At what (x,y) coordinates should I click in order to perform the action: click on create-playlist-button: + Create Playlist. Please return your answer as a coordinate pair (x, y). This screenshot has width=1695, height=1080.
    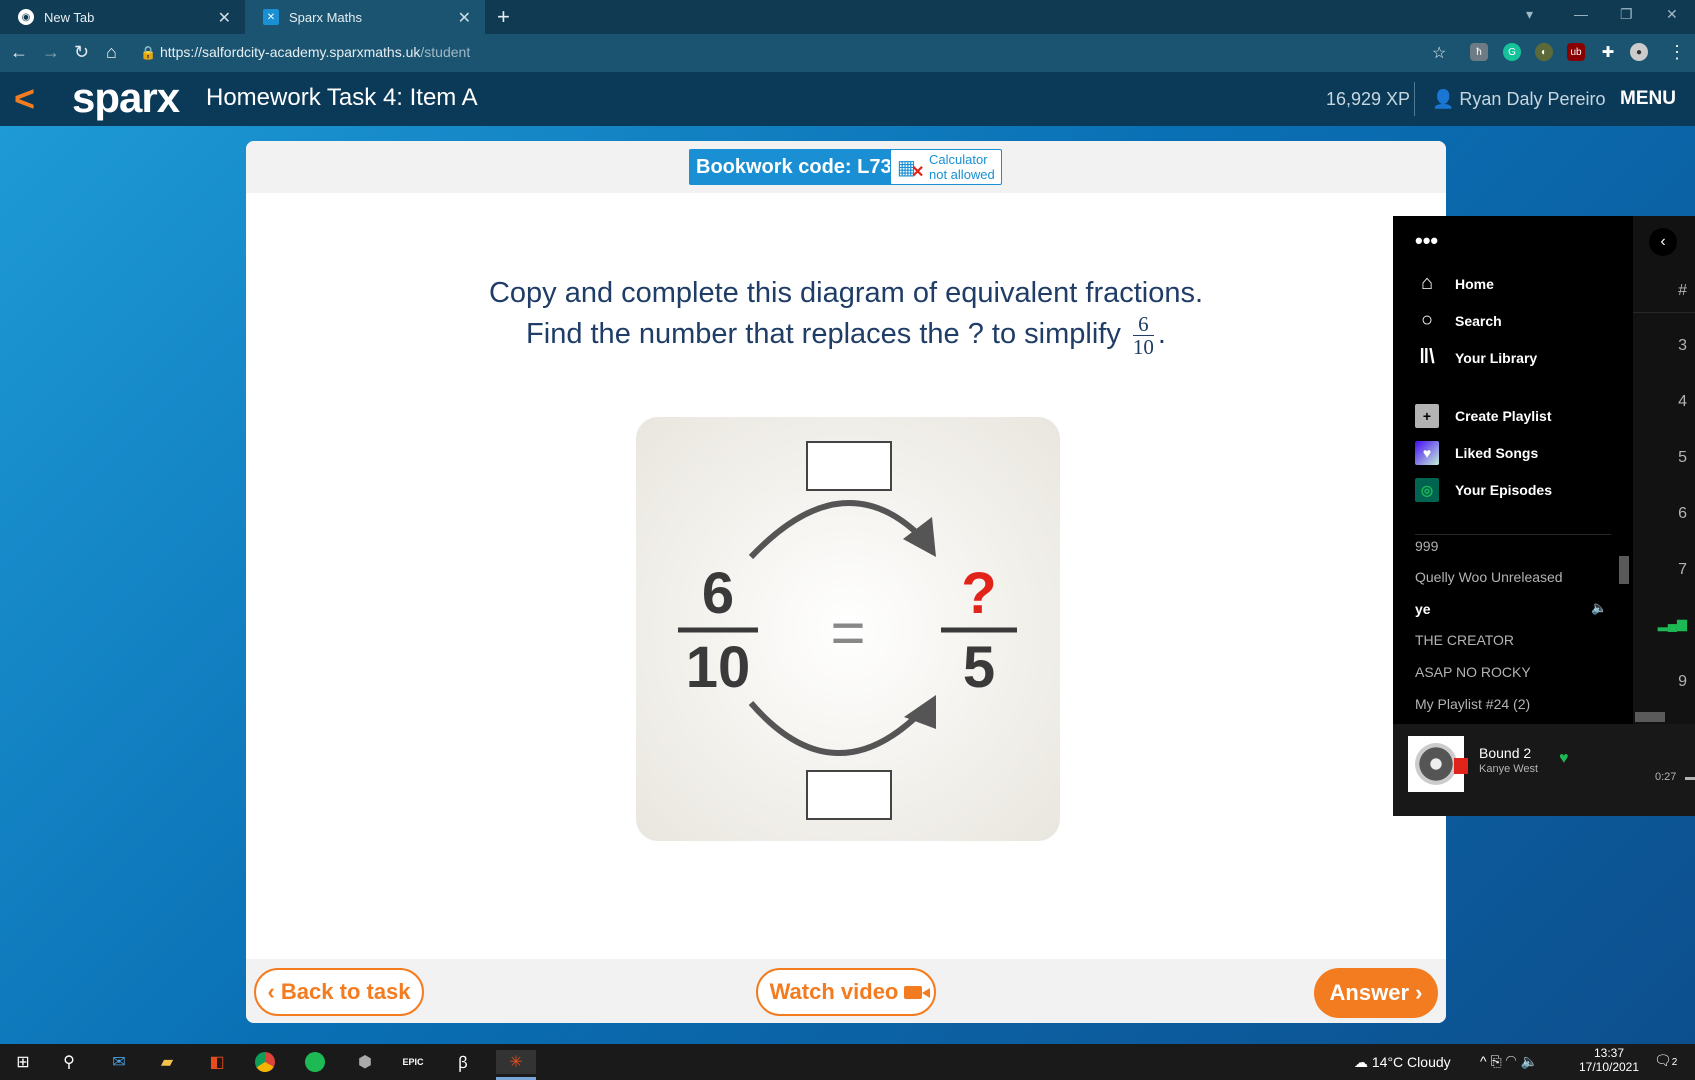
    Looking at the image, I should click on (1483, 416).